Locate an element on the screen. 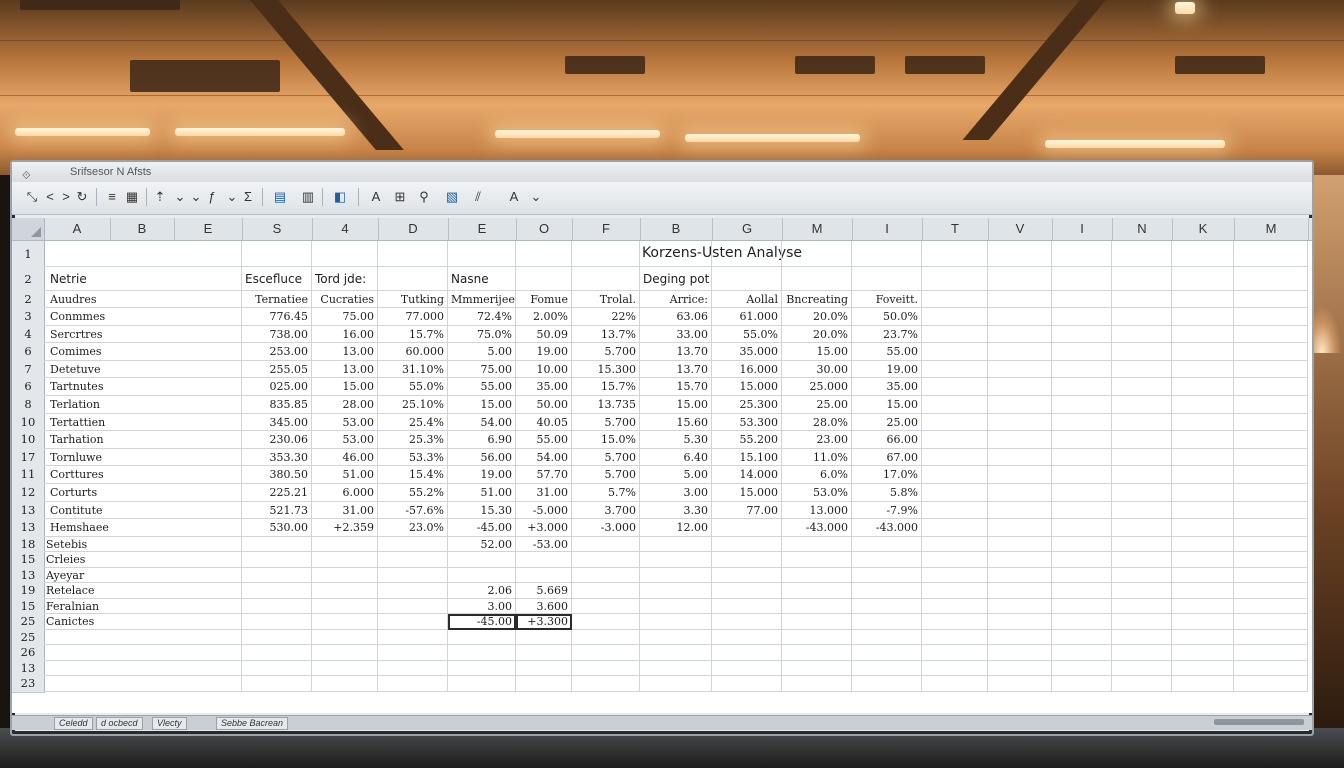 The height and width of the screenshot is (768, 1344). value-cell: -57.6% is located at coordinates (413, 510).